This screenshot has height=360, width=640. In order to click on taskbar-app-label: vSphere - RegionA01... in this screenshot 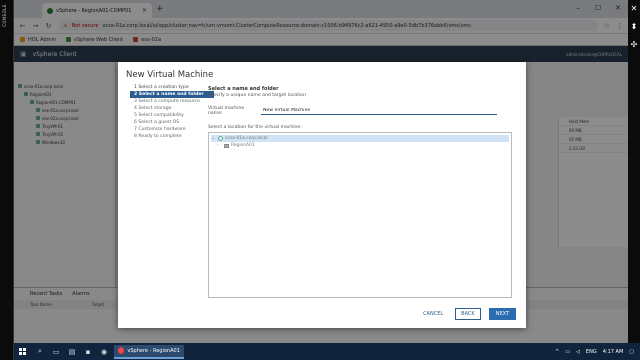, I will do `click(153, 350)`.